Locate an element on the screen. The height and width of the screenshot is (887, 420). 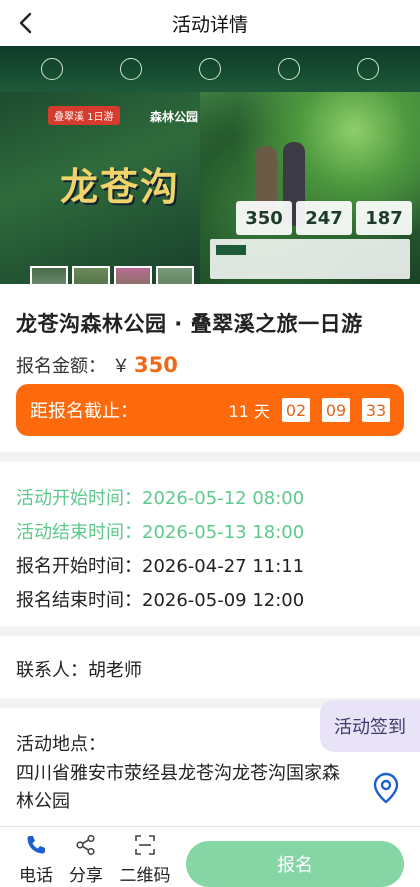
banner-subtitle: 森林公园 is located at coordinates (174, 117).